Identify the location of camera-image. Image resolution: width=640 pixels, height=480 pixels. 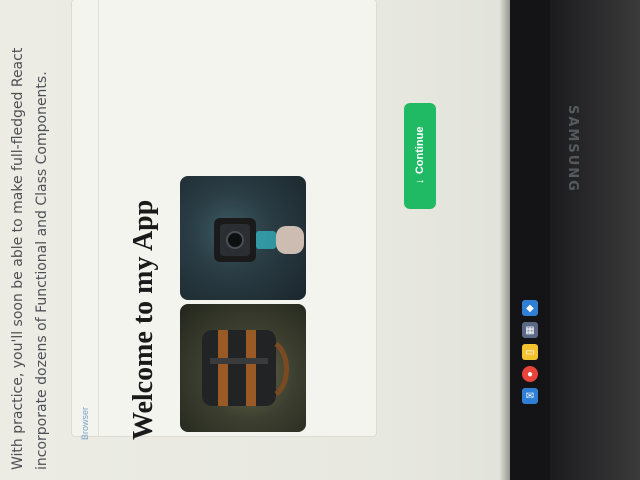
(243, 238).